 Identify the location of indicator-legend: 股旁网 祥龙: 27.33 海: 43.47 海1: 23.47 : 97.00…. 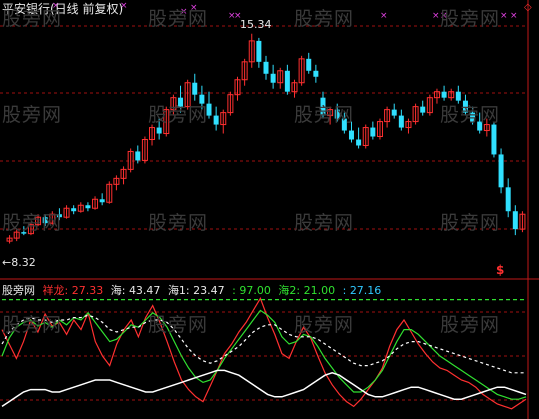
(193, 290).